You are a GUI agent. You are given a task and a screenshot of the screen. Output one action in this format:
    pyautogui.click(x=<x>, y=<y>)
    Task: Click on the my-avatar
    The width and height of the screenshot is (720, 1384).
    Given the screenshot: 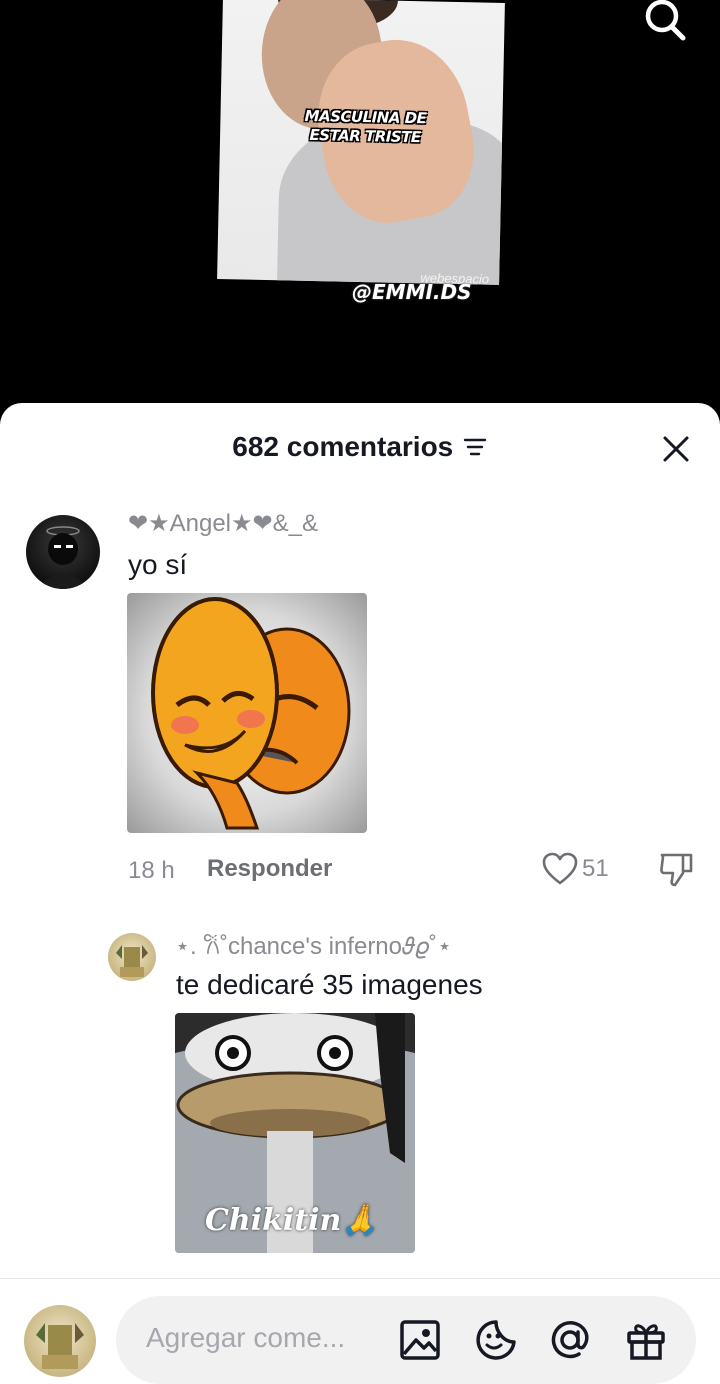 What is the action you would take?
    pyautogui.click(x=60, y=1341)
    